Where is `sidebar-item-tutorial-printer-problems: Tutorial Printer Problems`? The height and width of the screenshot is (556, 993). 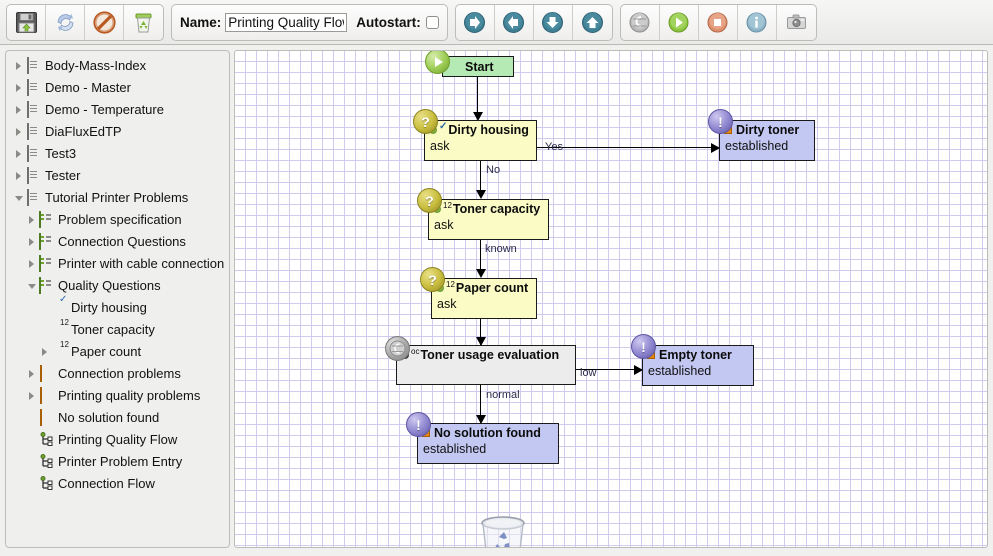
sidebar-item-tutorial-printer-problems: Tutorial Printer Problems is located at coordinates (117, 198).